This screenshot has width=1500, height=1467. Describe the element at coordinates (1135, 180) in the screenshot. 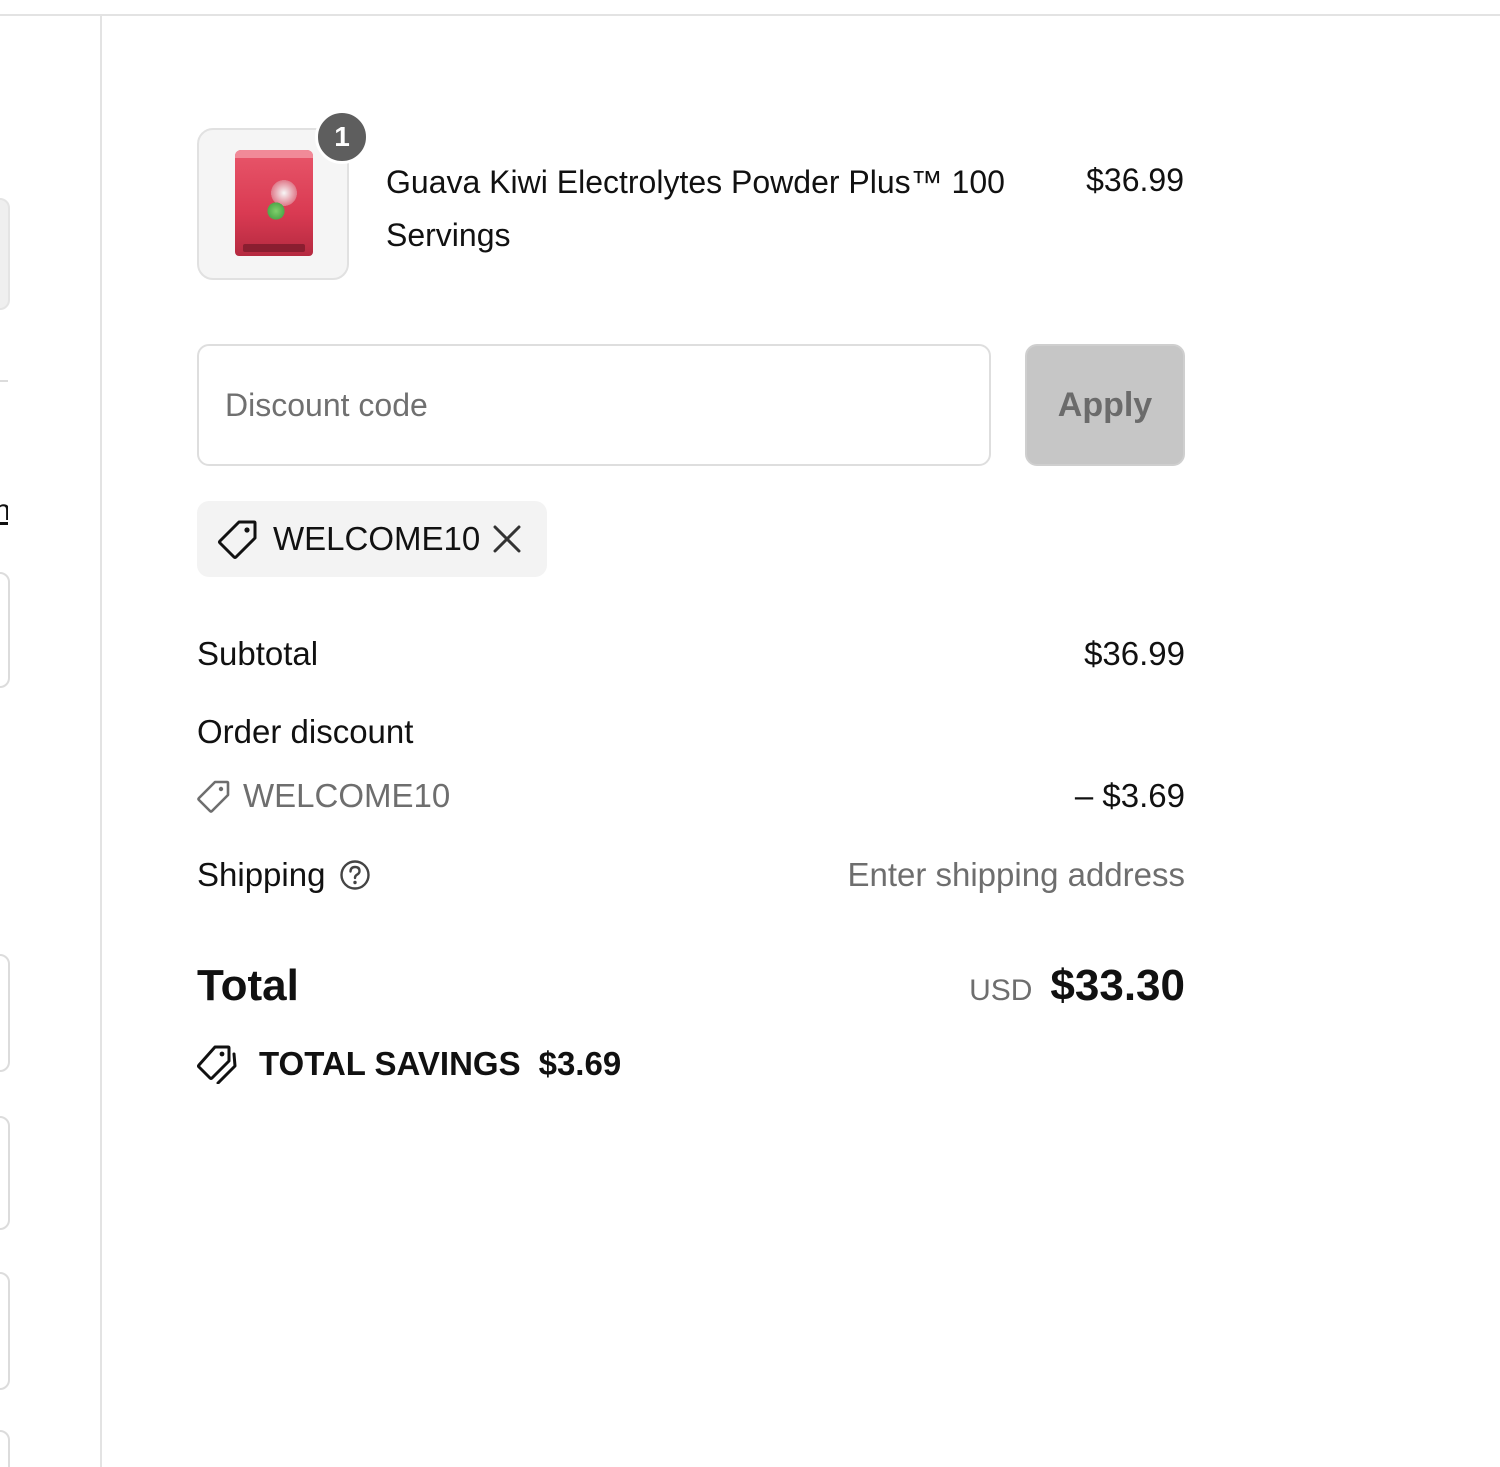

I see `product-price: $36.99` at that location.